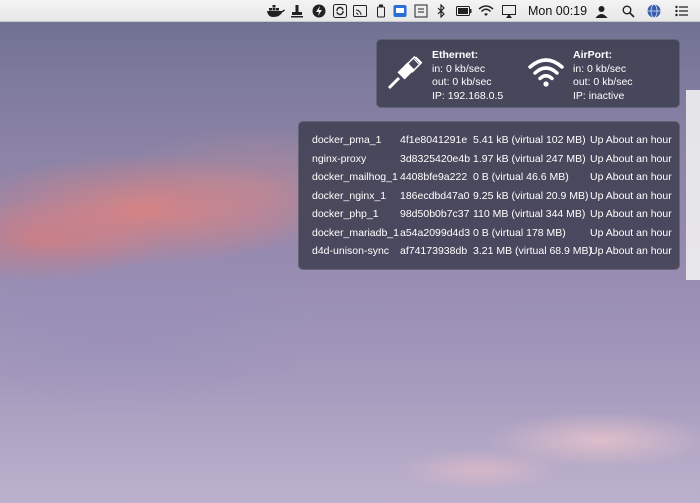 This screenshot has width=700, height=503. Describe the element at coordinates (360, 11) in the screenshot. I see `cast-icon` at that location.